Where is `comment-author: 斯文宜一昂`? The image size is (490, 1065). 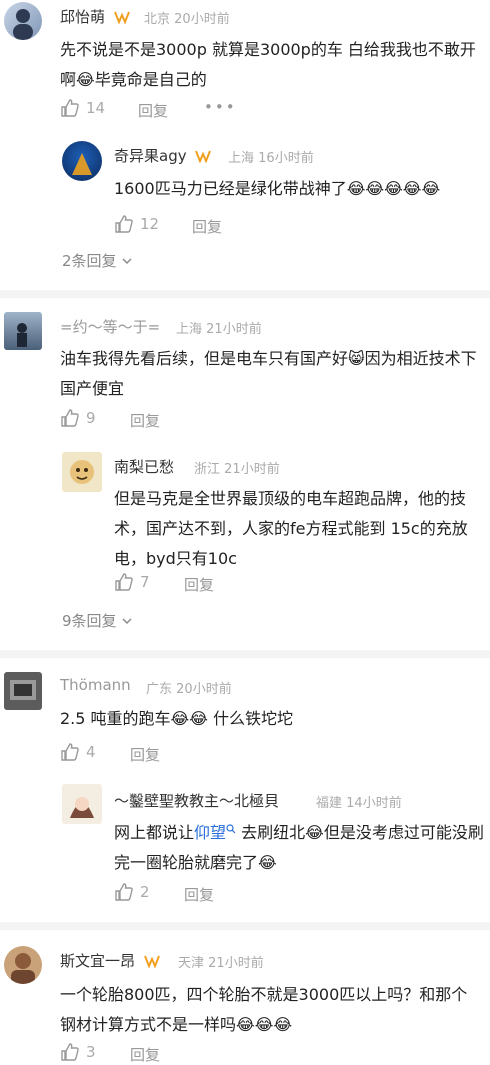
comment-author: 斯文宜一昂 is located at coordinates (110, 961).